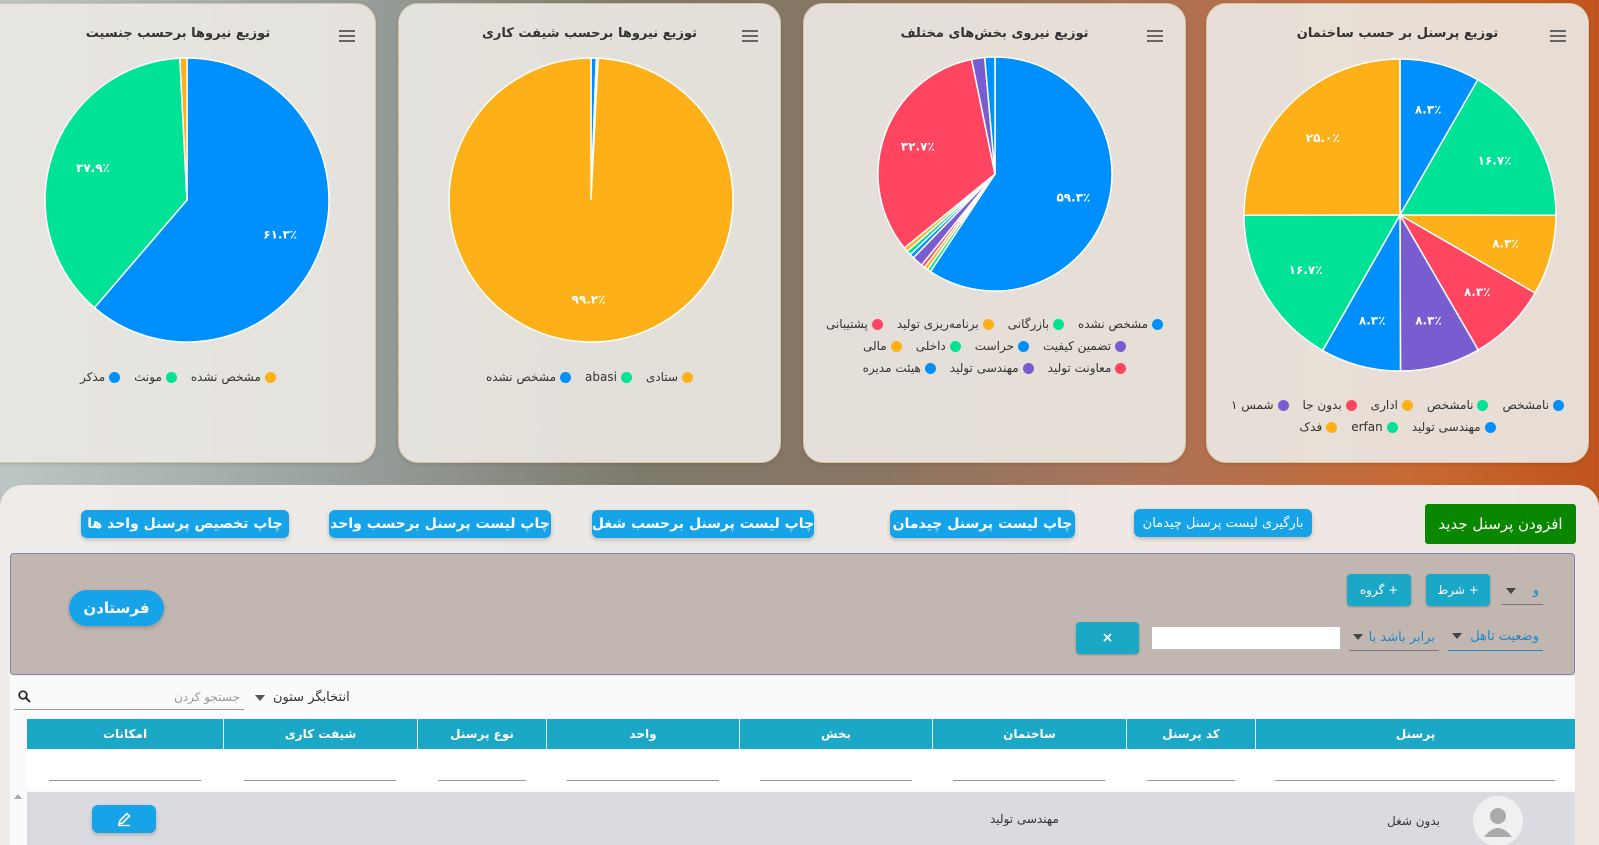 This screenshot has height=845, width=1599. Describe the element at coordinates (125, 734) in the screenshot. I see `column-header: امکانات` at that location.